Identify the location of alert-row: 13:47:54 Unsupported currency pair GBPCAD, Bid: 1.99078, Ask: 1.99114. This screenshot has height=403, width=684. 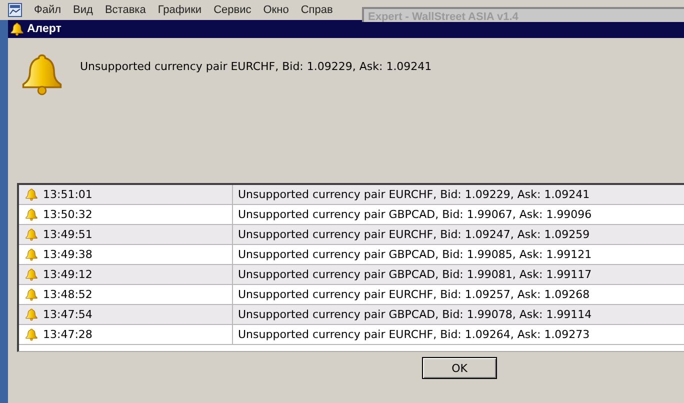
(351, 315).